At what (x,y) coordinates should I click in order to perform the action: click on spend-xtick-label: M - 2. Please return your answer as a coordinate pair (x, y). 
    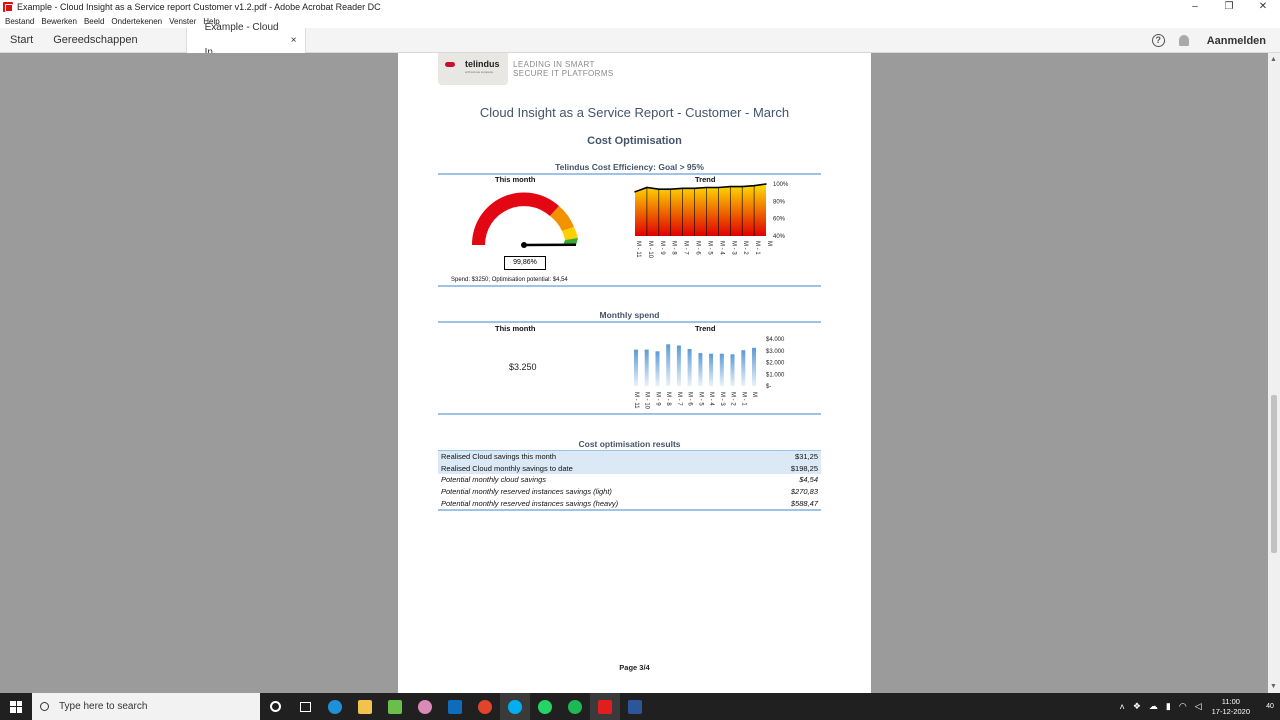
    Looking at the image, I should click on (733, 399).